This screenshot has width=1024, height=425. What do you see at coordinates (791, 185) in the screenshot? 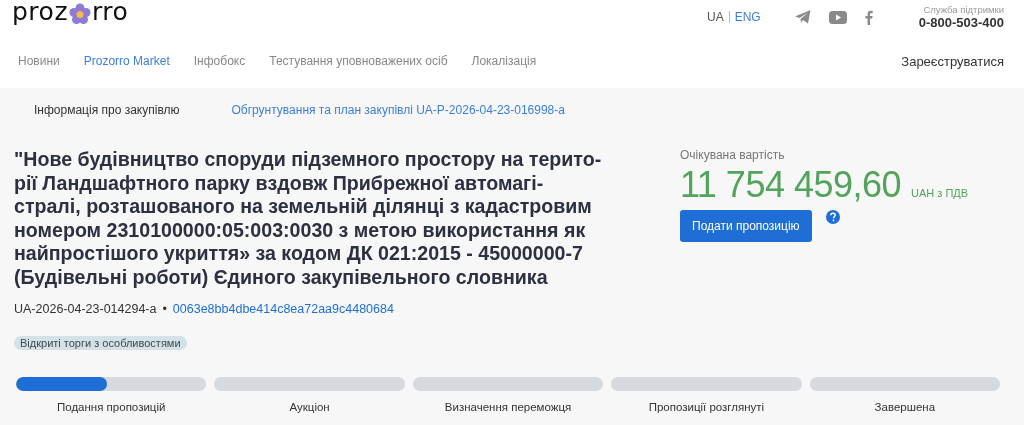
I see `price-amount: 11 754 459,60` at bounding box center [791, 185].